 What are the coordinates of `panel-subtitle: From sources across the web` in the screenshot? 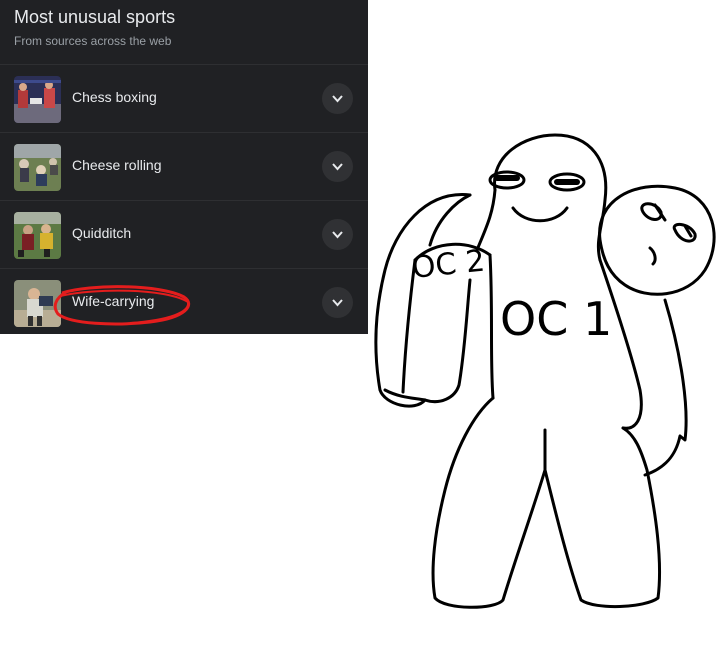 It's located at (93, 41).